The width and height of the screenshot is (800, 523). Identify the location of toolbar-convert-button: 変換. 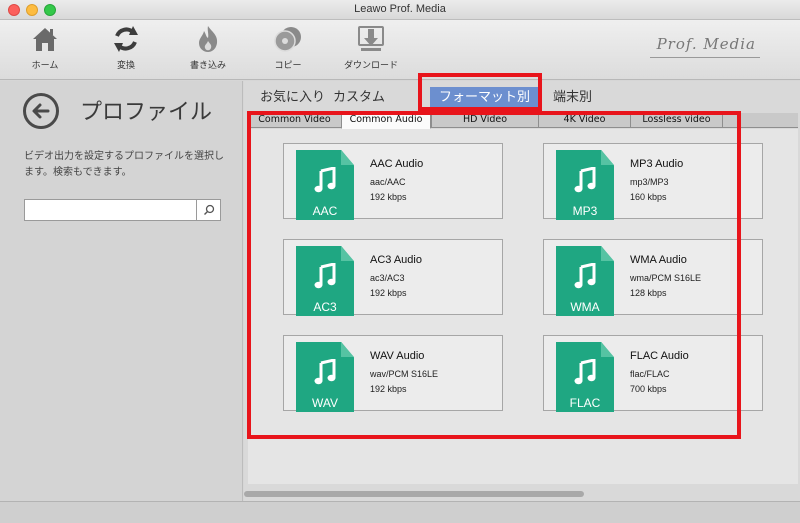
(126, 50).